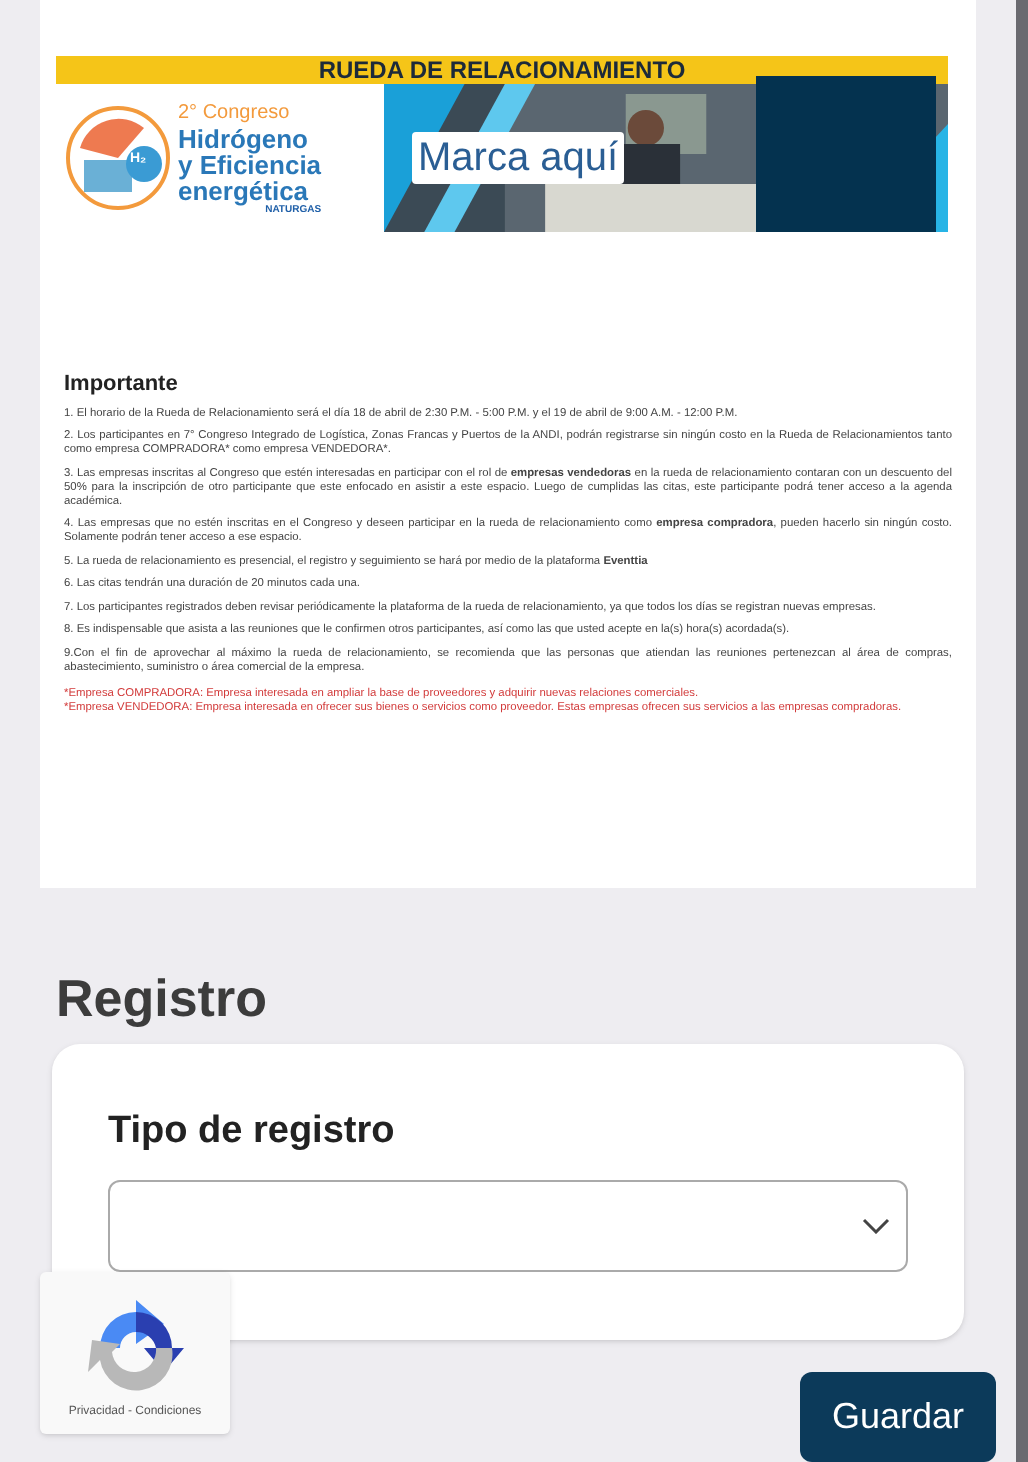 Image resolution: width=1028 pixels, height=1462 pixels. Describe the element at coordinates (518, 158) in the screenshot. I see `mark-here-label: Marca aquí` at that location.